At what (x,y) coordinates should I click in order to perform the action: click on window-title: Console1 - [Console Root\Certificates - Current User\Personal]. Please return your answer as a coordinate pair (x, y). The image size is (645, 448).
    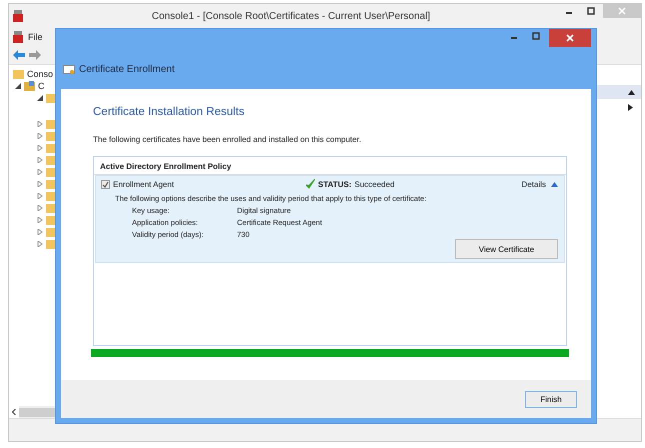
    Looking at the image, I should click on (291, 16).